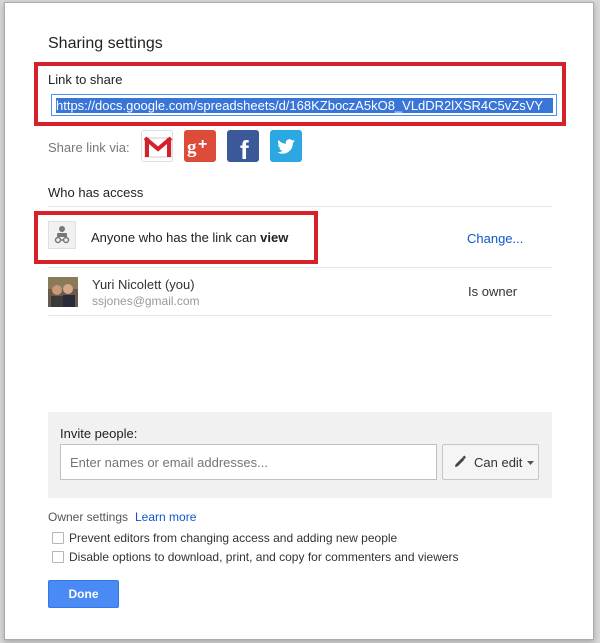 This screenshot has height=643, width=600. I want to click on invite-people-label: Invite people:, so click(99, 433).